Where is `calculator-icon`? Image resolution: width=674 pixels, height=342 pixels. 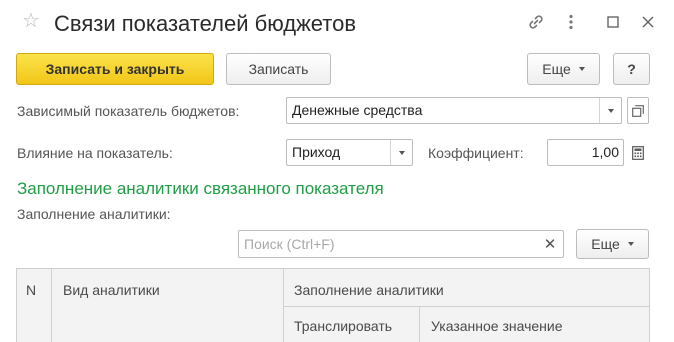 calculator-icon is located at coordinates (638, 152).